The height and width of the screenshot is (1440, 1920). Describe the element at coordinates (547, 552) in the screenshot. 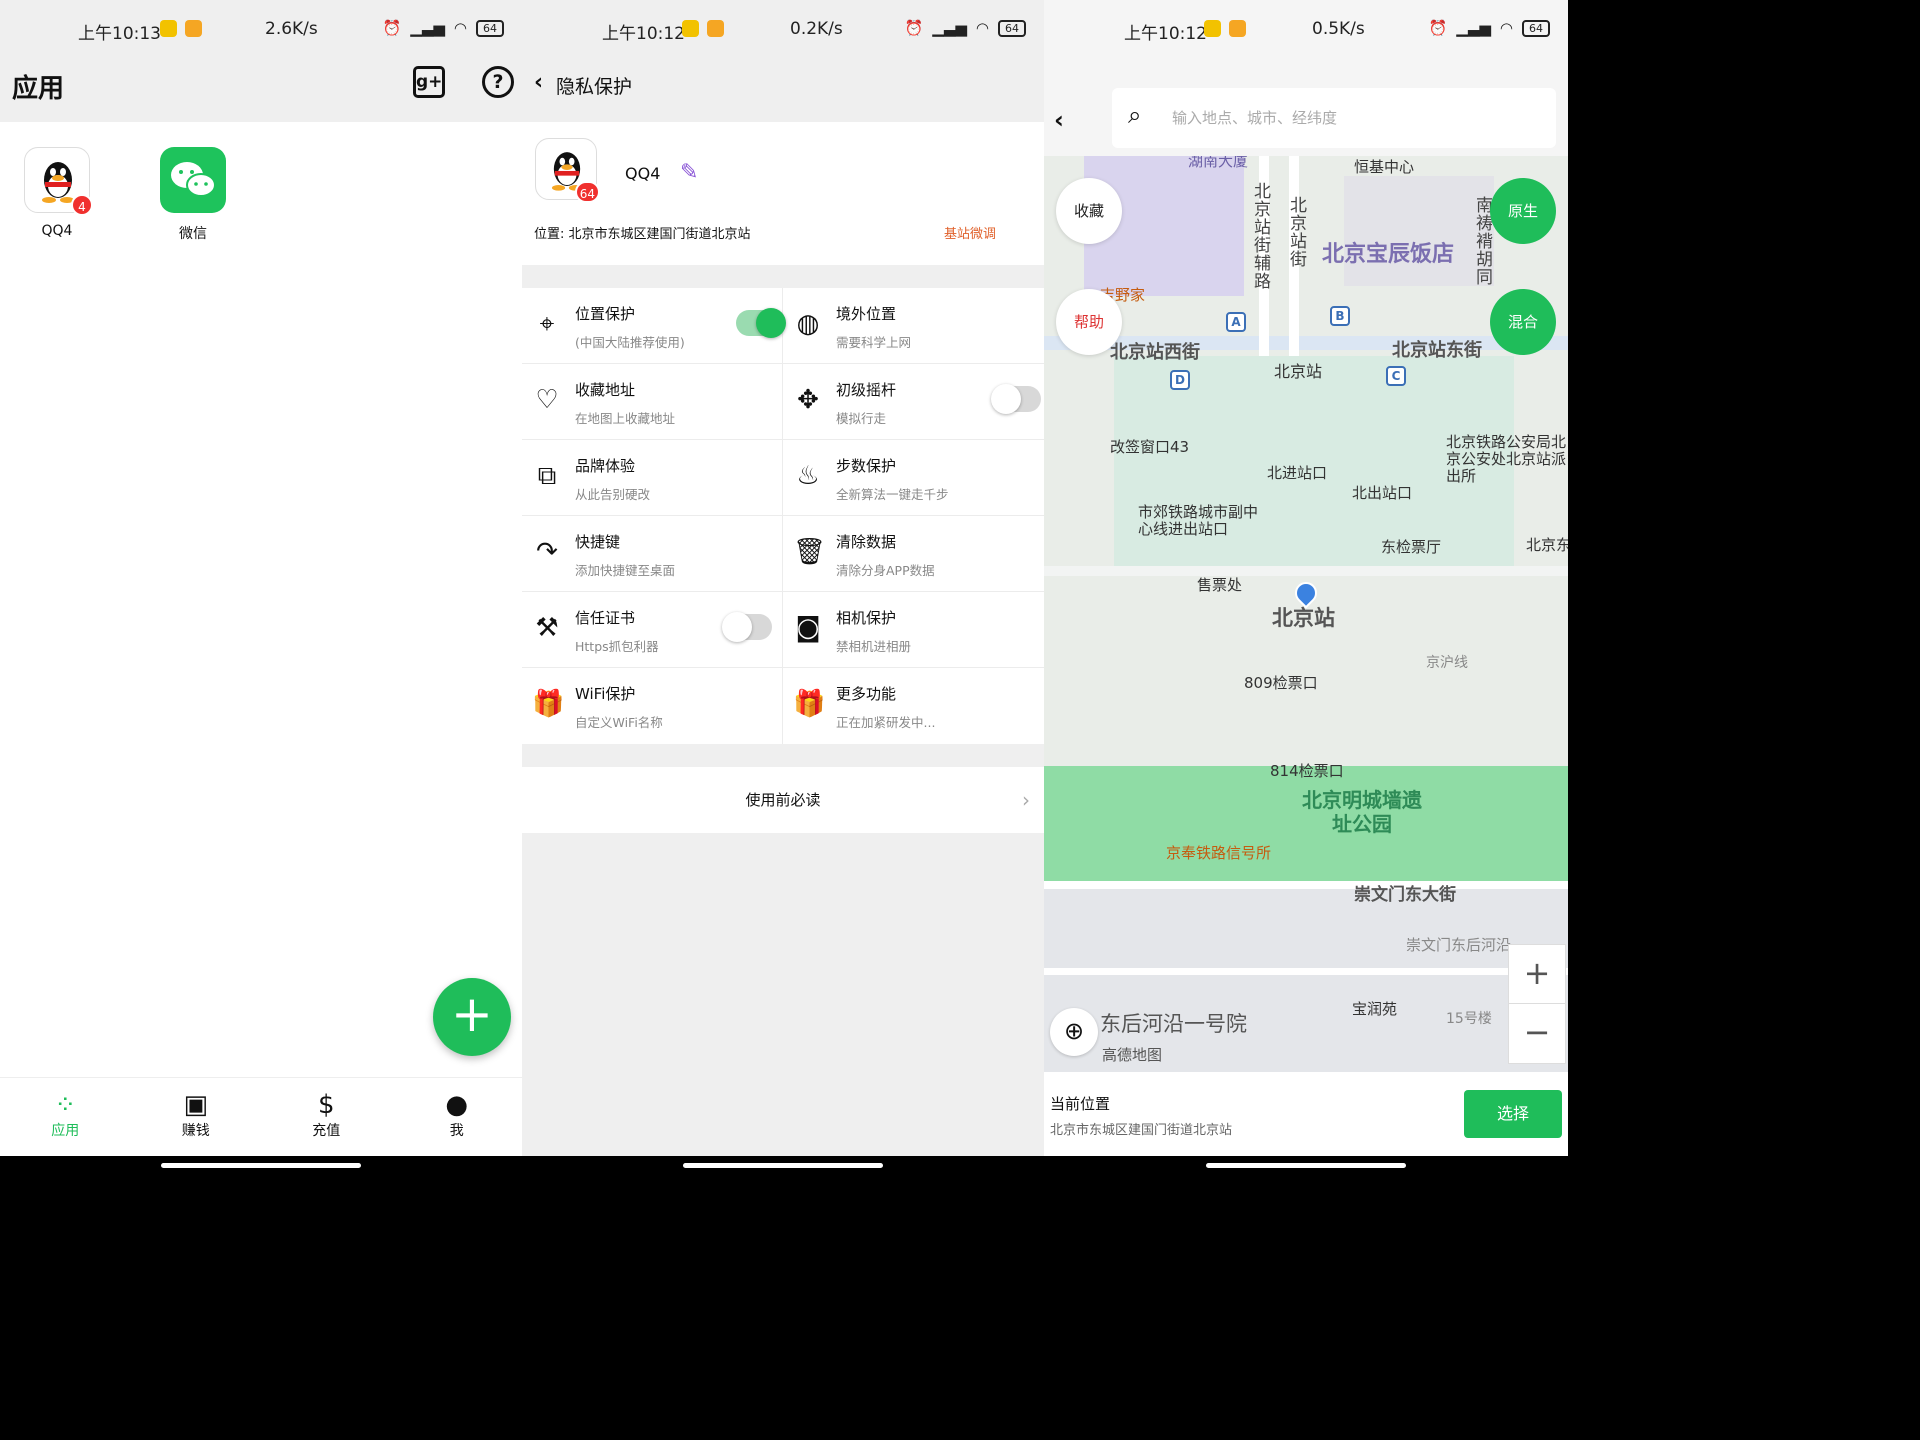

I see `share-arrow-icon: ↷` at that location.